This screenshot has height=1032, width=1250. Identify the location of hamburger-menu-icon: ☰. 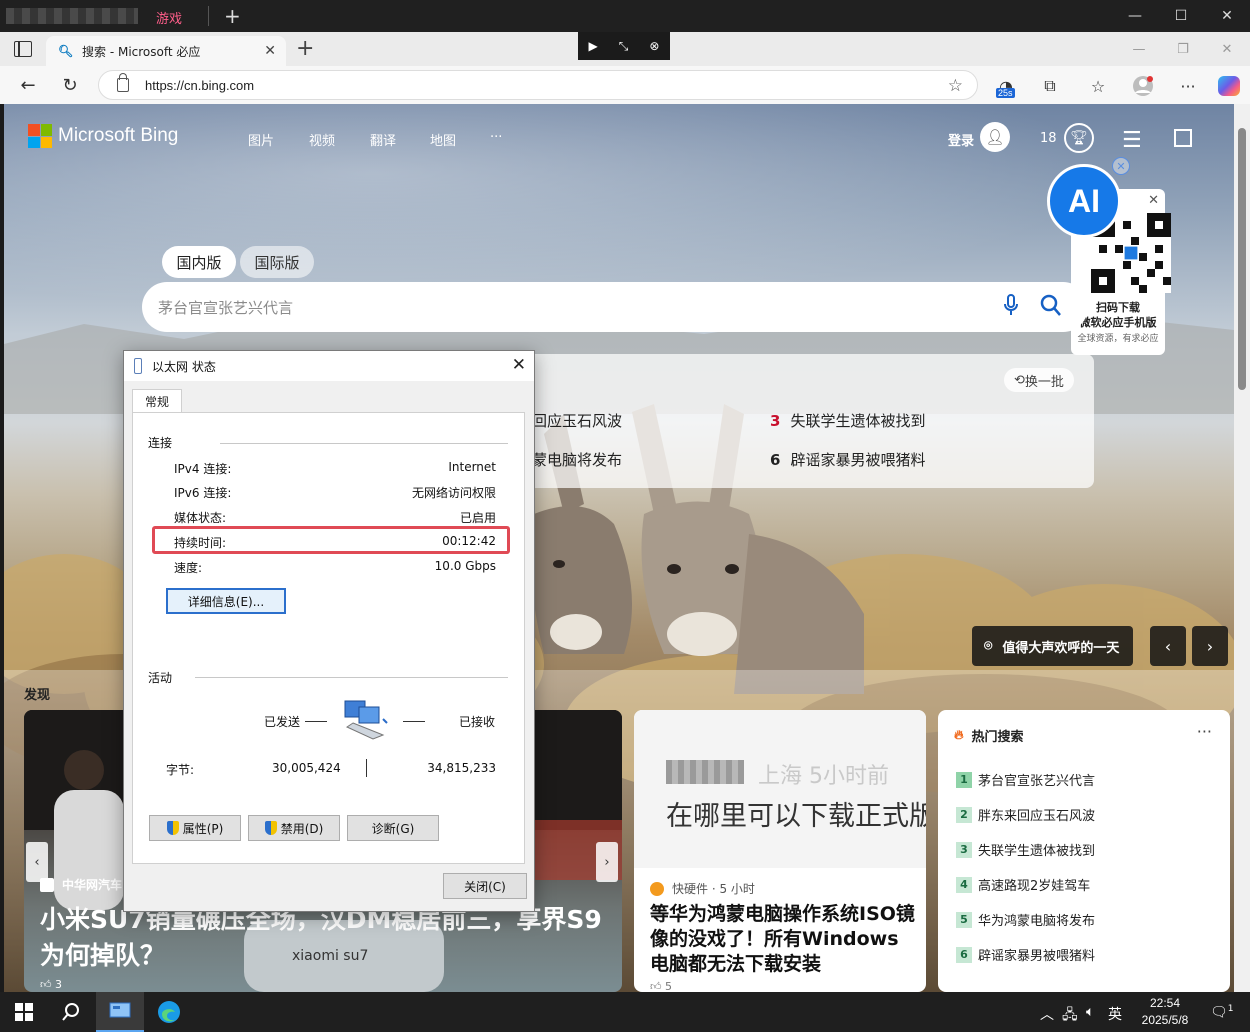
(1132, 140).